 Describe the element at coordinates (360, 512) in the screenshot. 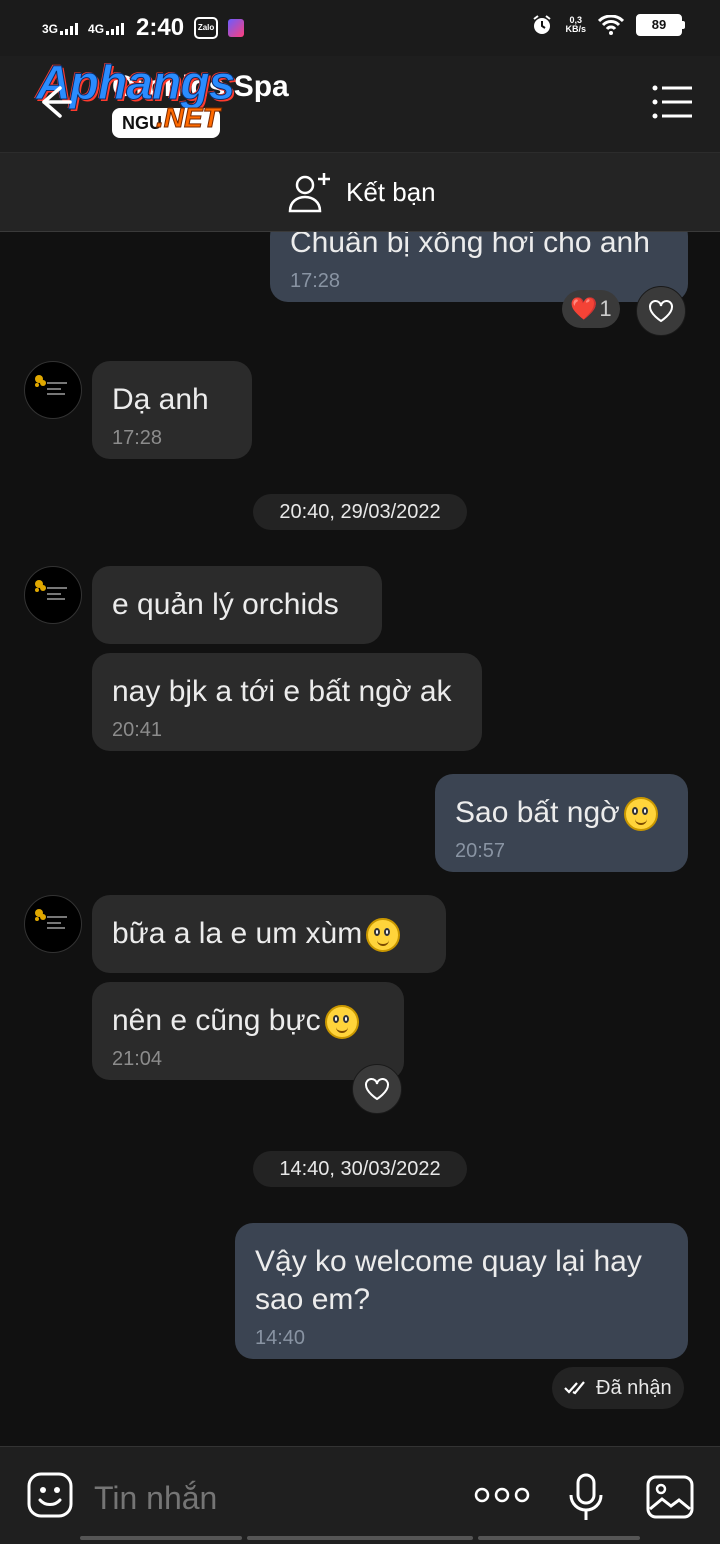

I see `date-separator: 20:40, 29/03/2022` at that location.